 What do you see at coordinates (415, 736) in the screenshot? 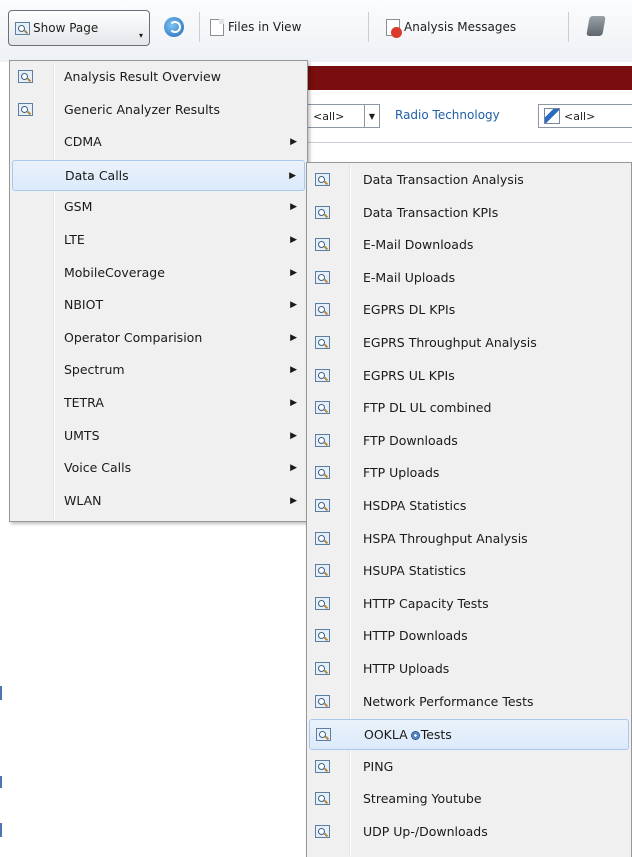
I see `mouse-cursor-icon` at bounding box center [415, 736].